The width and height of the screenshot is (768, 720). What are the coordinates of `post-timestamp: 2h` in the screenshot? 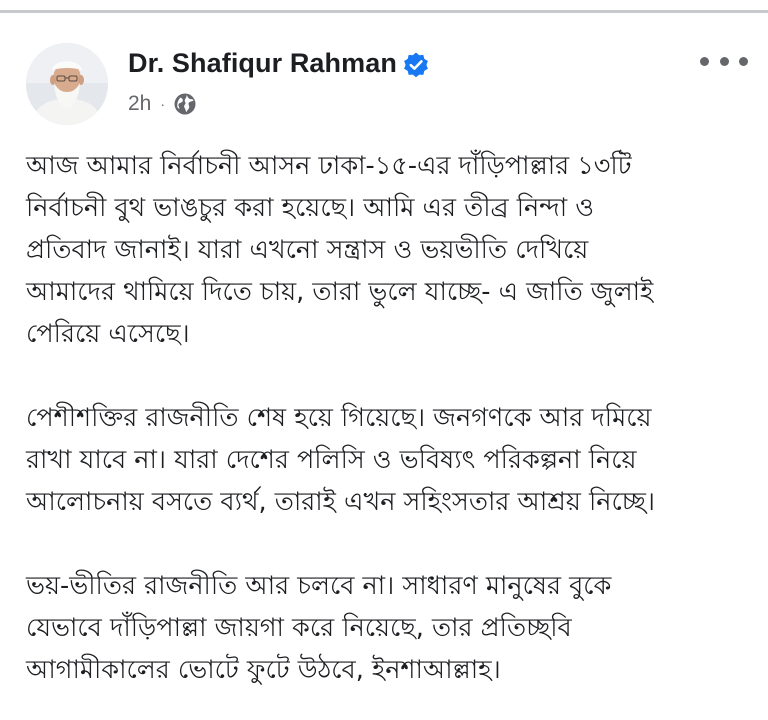 It's located at (139, 104).